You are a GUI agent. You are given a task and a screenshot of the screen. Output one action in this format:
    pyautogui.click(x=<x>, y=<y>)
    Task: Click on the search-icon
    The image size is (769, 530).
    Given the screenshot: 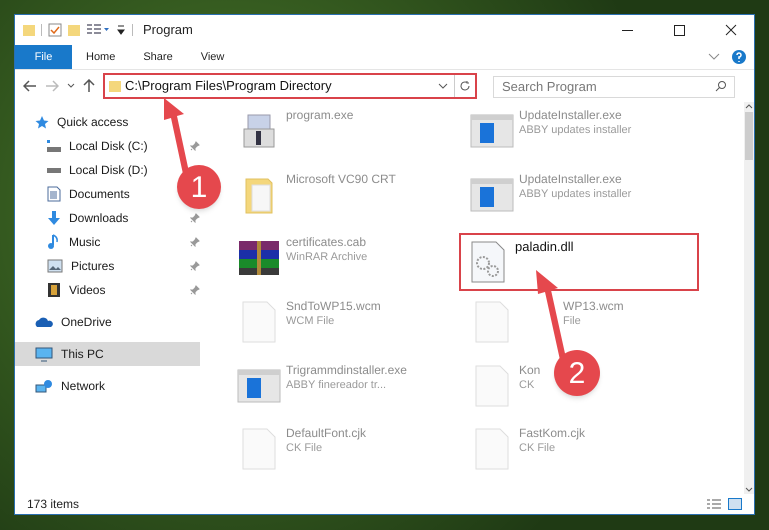 What is the action you would take?
    pyautogui.click(x=721, y=86)
    